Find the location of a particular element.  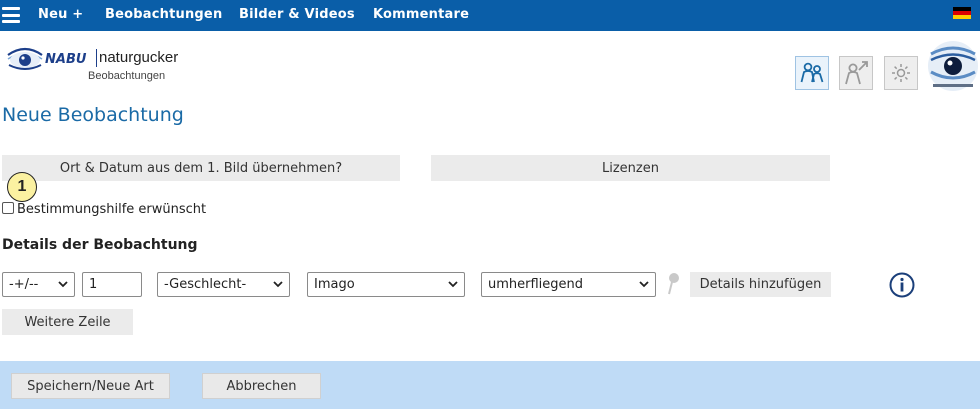

logo-separator is located at coordinates (96, 58).